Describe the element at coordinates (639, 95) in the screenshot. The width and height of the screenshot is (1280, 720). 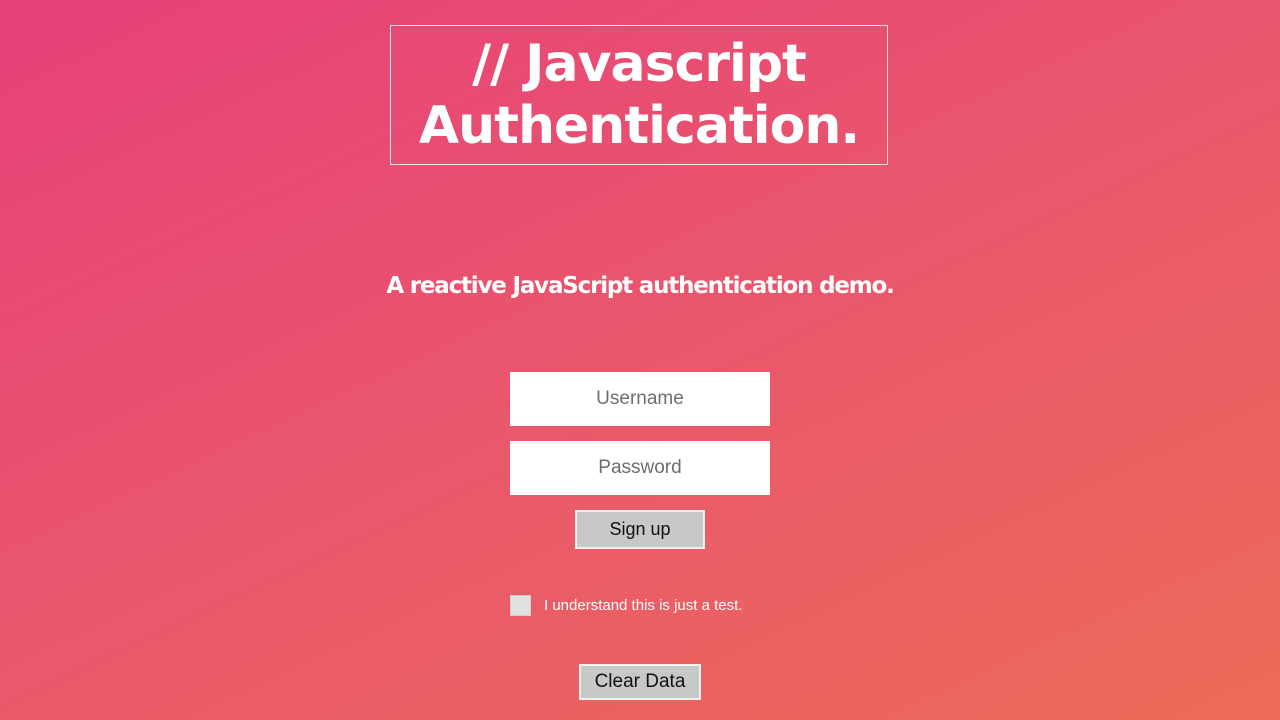
I see `title-box: // Javascript Authentication.` at that location.